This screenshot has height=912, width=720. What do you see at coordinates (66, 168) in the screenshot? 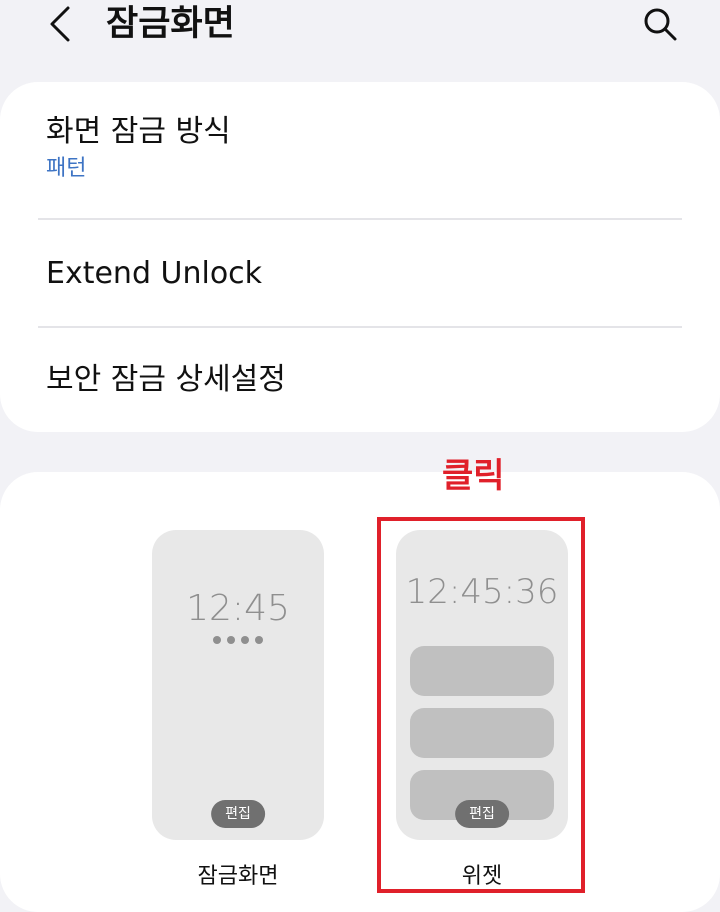
I see `screen-lock-type-value: 패턴` at bounding box center [66, 168].